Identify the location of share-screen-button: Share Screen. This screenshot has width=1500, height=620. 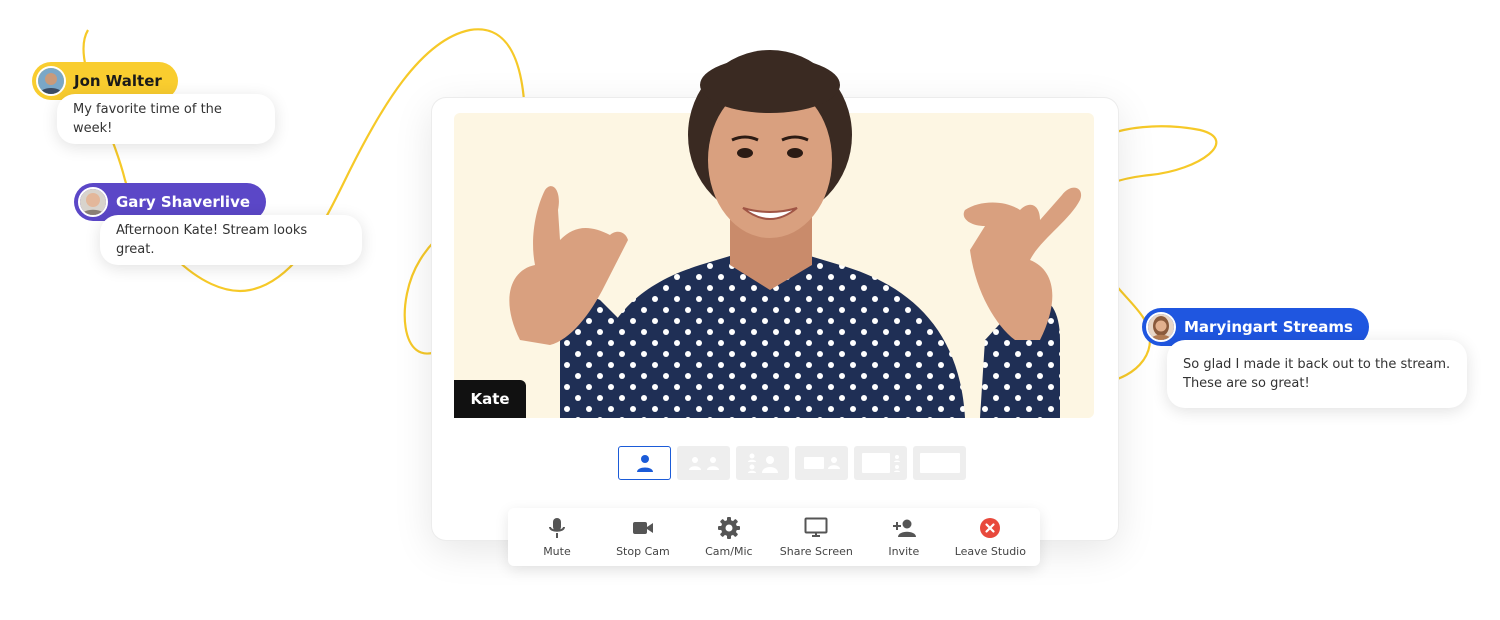
(816, 537).